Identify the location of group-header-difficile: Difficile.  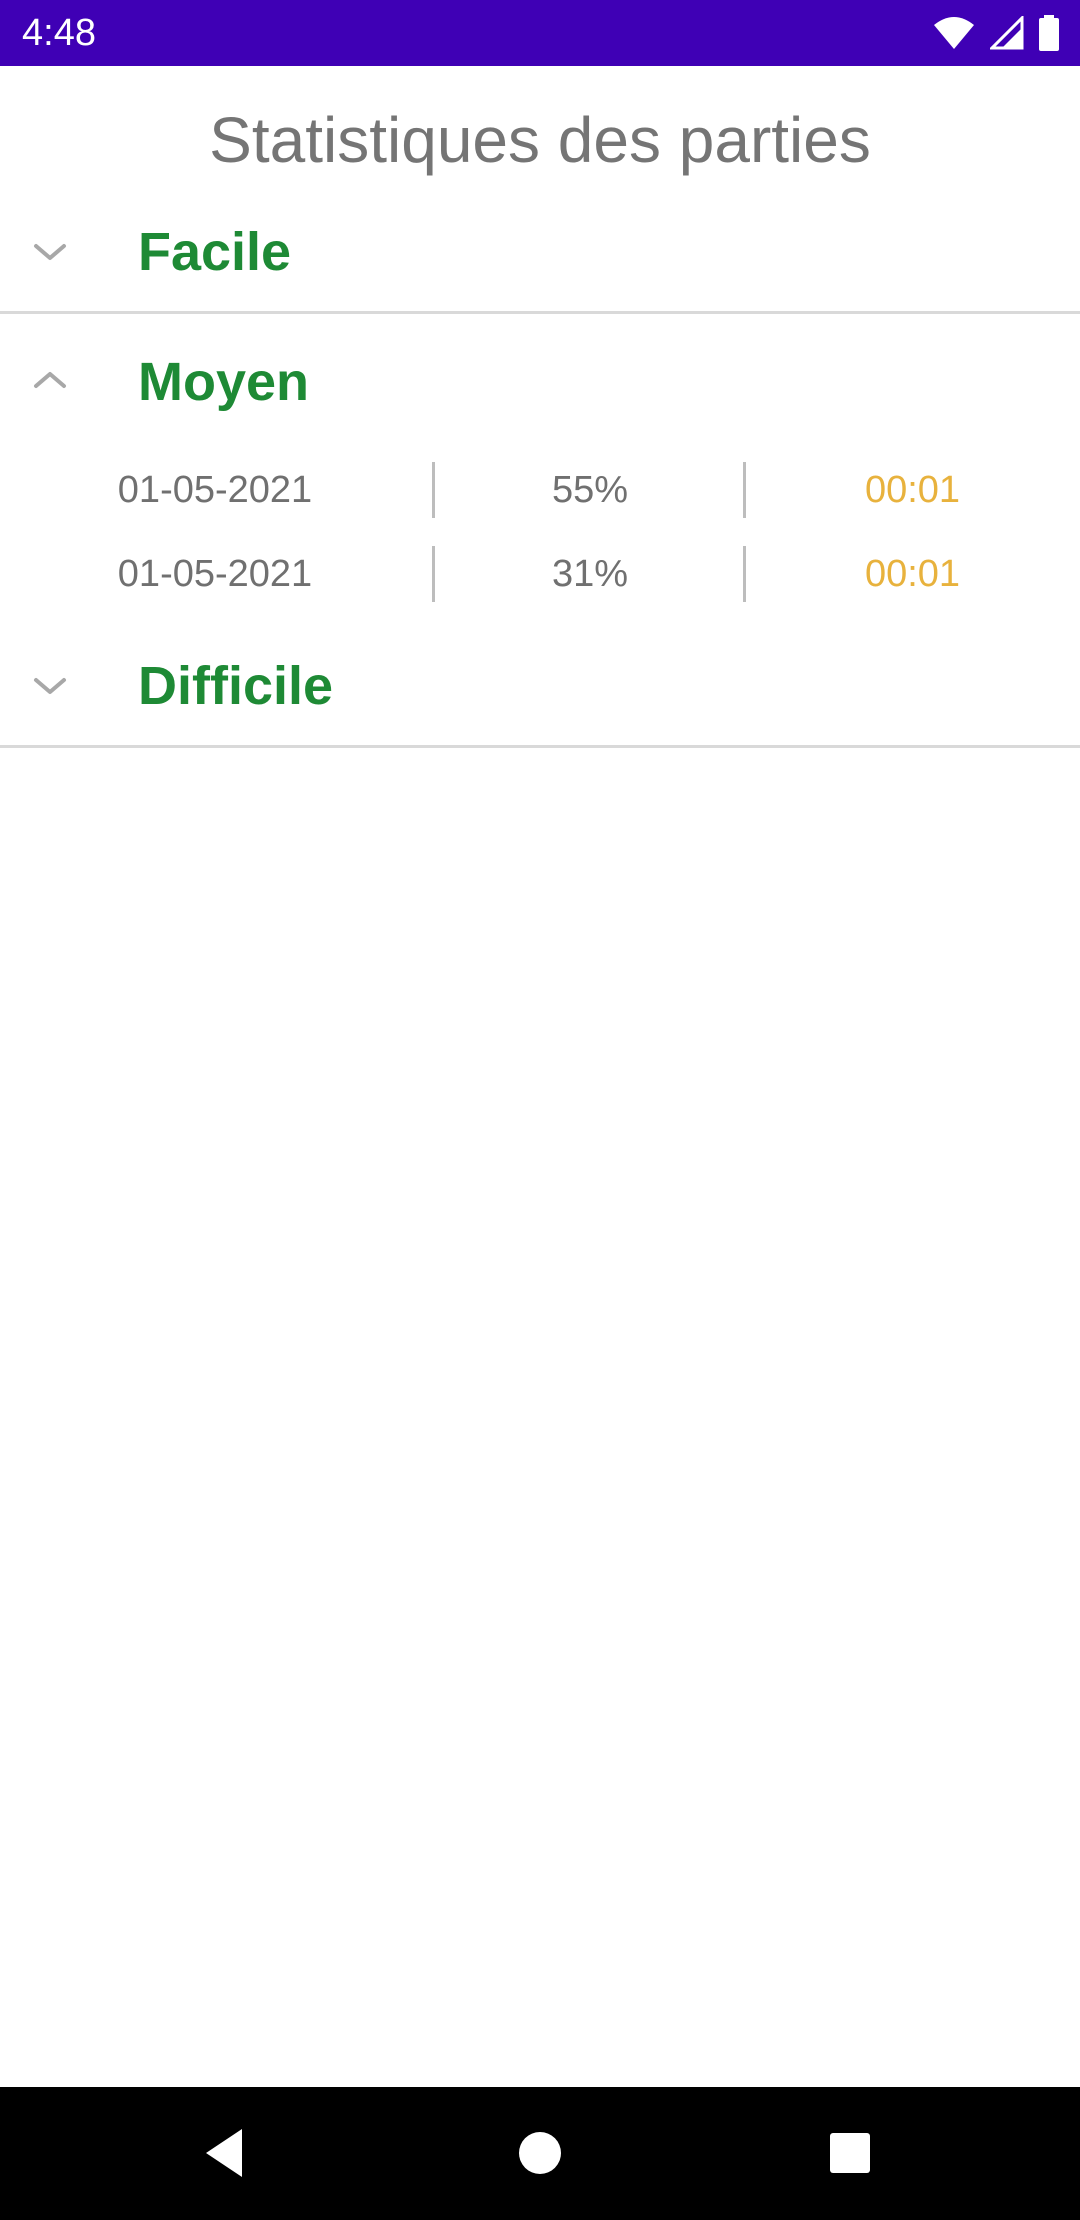
(540, 684).